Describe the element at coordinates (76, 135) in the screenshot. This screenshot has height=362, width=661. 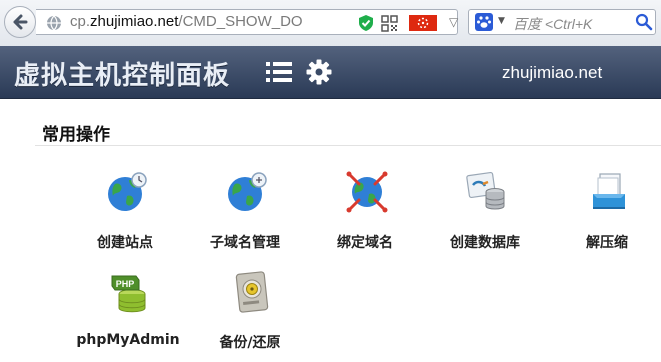
I see `section-title: 常用操作` at that location.